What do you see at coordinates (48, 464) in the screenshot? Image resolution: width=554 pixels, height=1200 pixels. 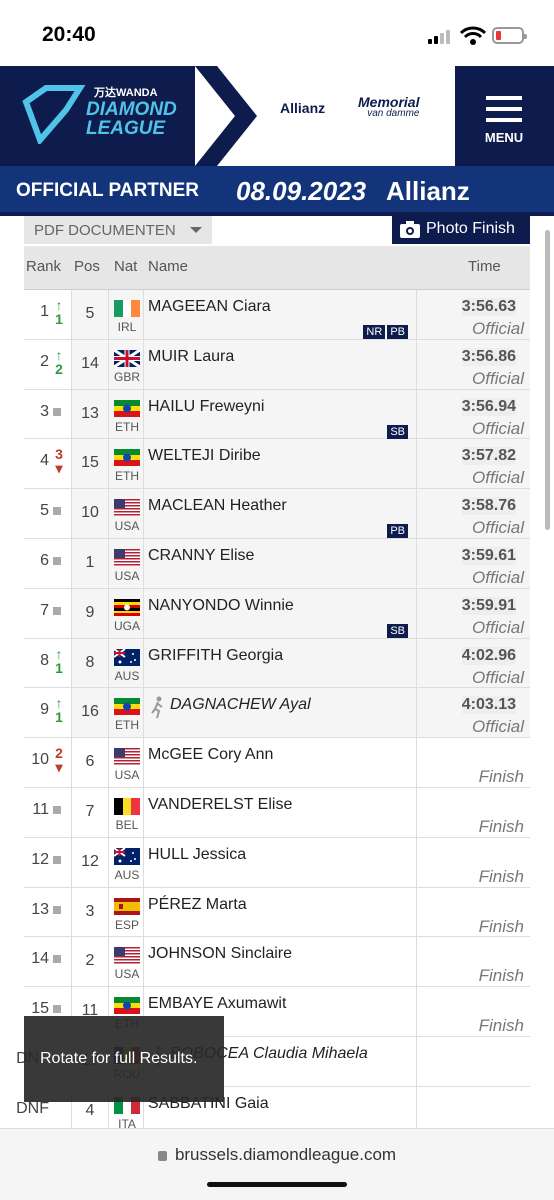 I see `rank-cell: 4 3 ▾` at bounding box center [48, 464].